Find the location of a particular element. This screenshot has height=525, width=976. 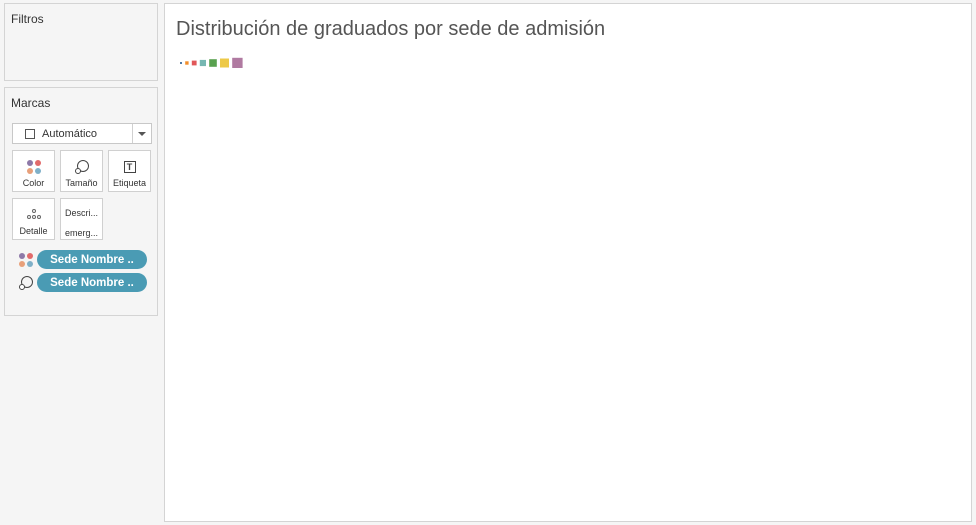

size-button: Tamaño is located at coordinates (81, 171).